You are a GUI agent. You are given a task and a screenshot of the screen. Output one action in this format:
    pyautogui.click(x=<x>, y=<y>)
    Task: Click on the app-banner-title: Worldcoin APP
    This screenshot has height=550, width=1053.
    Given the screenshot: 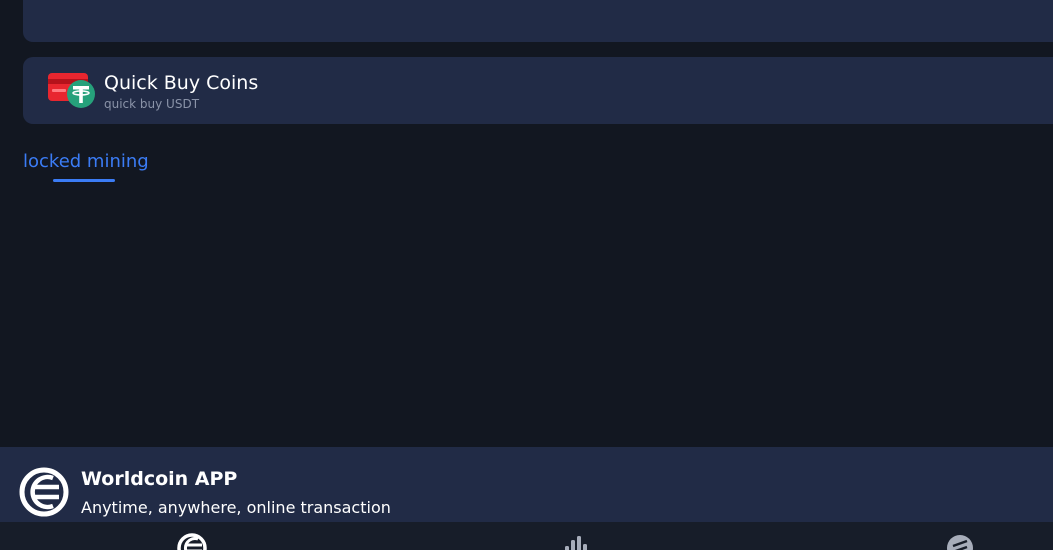 What is the action you would take?
    pyautogui.click(x=159, y=479)
    